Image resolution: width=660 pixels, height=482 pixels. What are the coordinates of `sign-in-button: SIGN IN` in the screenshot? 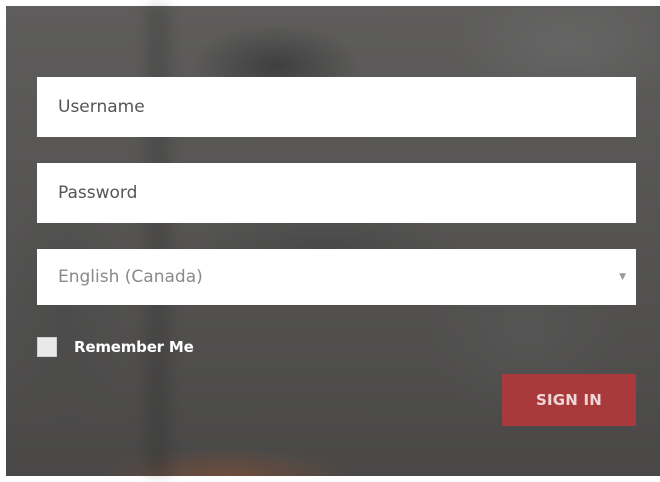 It's located at (569, 400).